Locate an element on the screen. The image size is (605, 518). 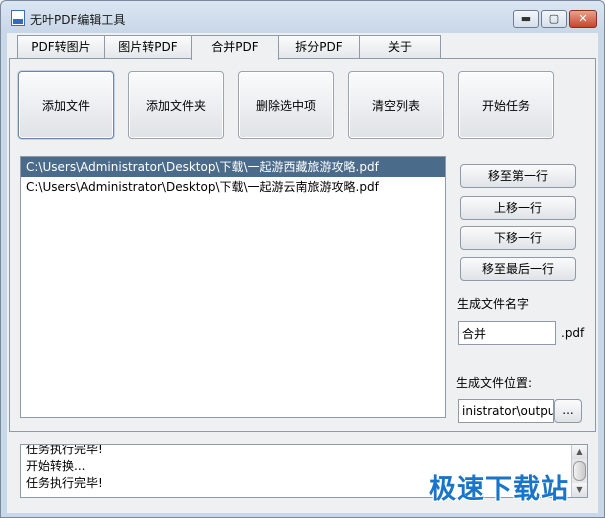
scroll-up-arrow-icon: ▲ is located at coordinates (579, 452).